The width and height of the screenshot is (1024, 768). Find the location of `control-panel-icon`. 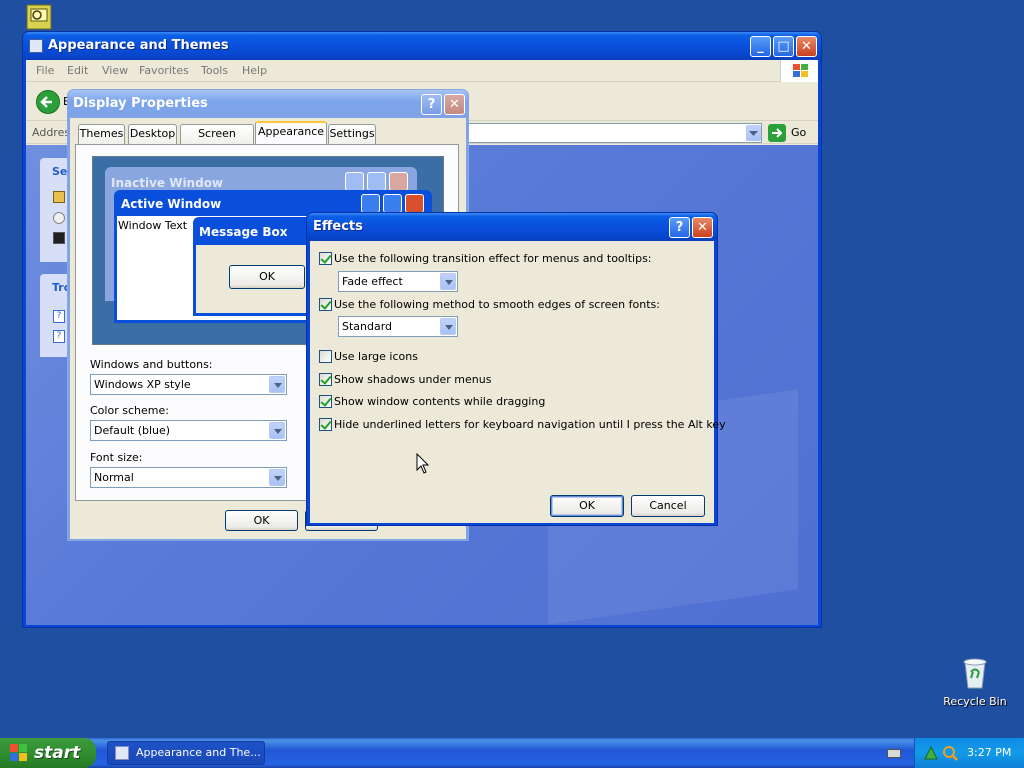

control-panel-icon is located at coordinates (122, 753).